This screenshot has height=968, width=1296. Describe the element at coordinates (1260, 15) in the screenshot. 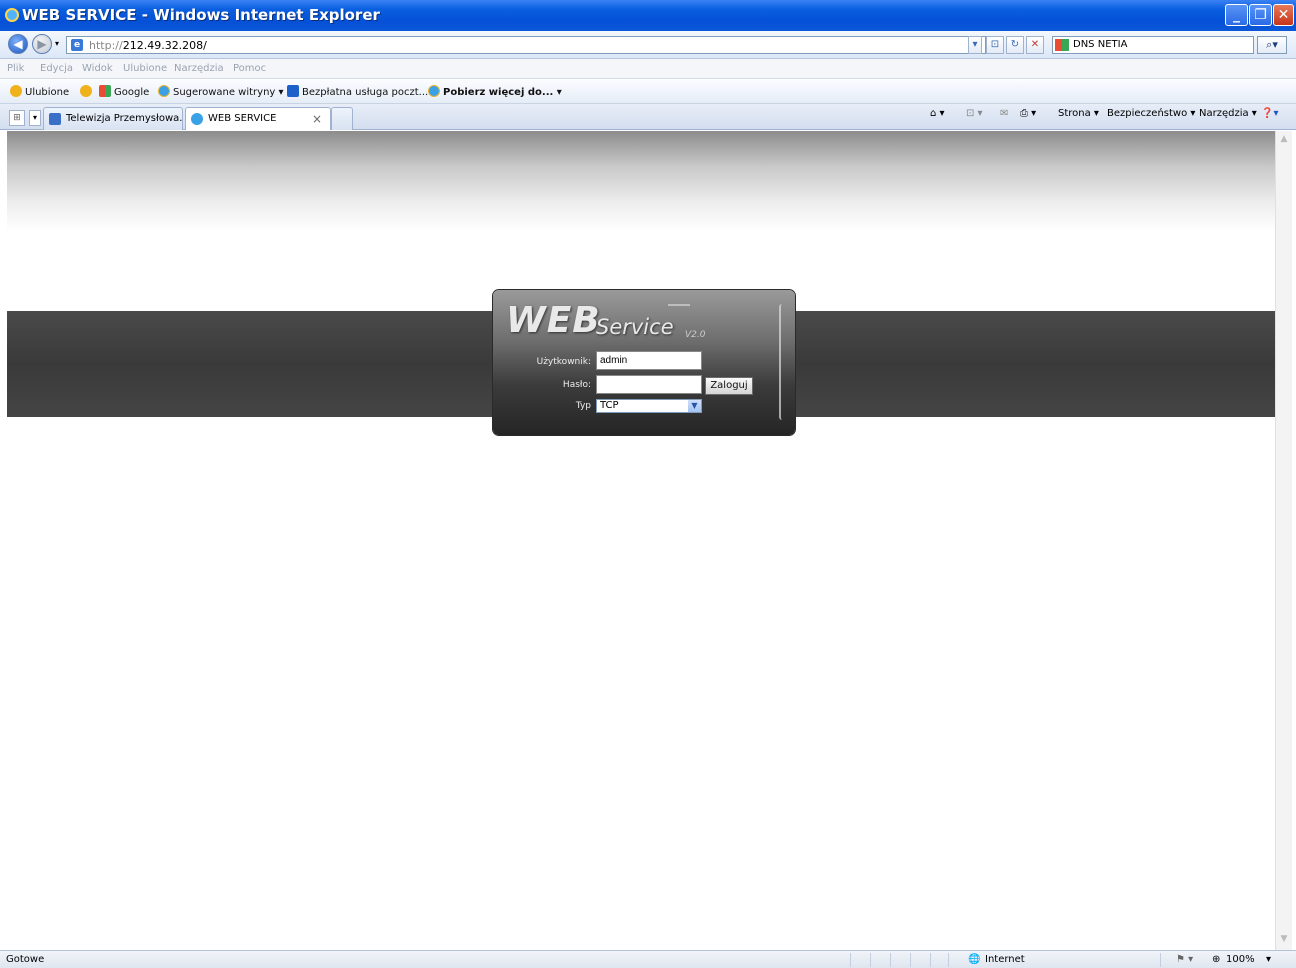

I see `restore-button: ❐` at that location.